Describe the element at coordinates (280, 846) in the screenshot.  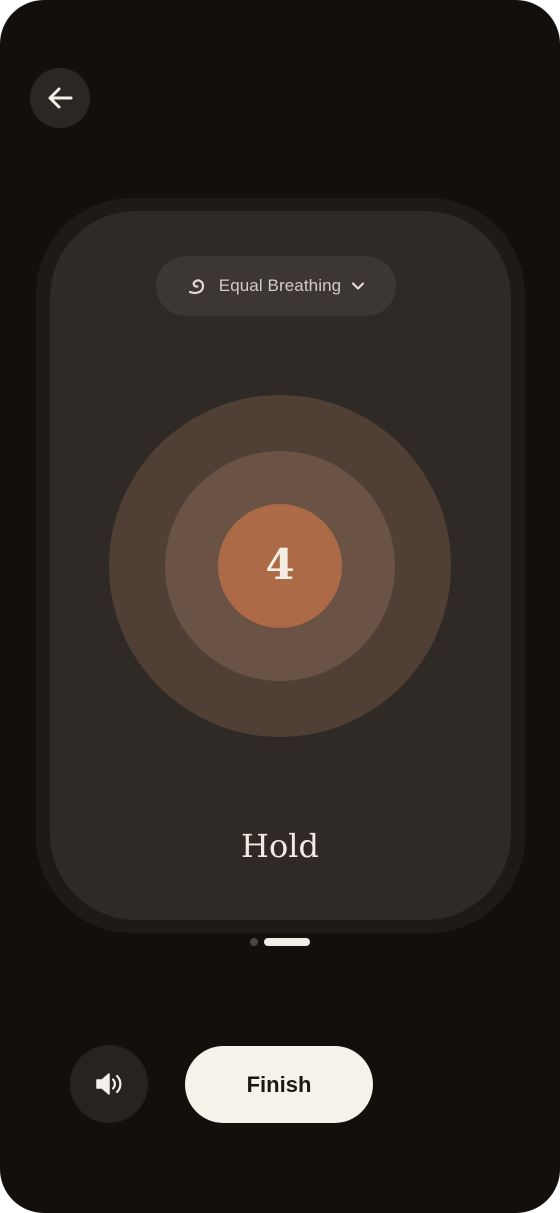
I see `breath-phase-label: Hold` at that location.